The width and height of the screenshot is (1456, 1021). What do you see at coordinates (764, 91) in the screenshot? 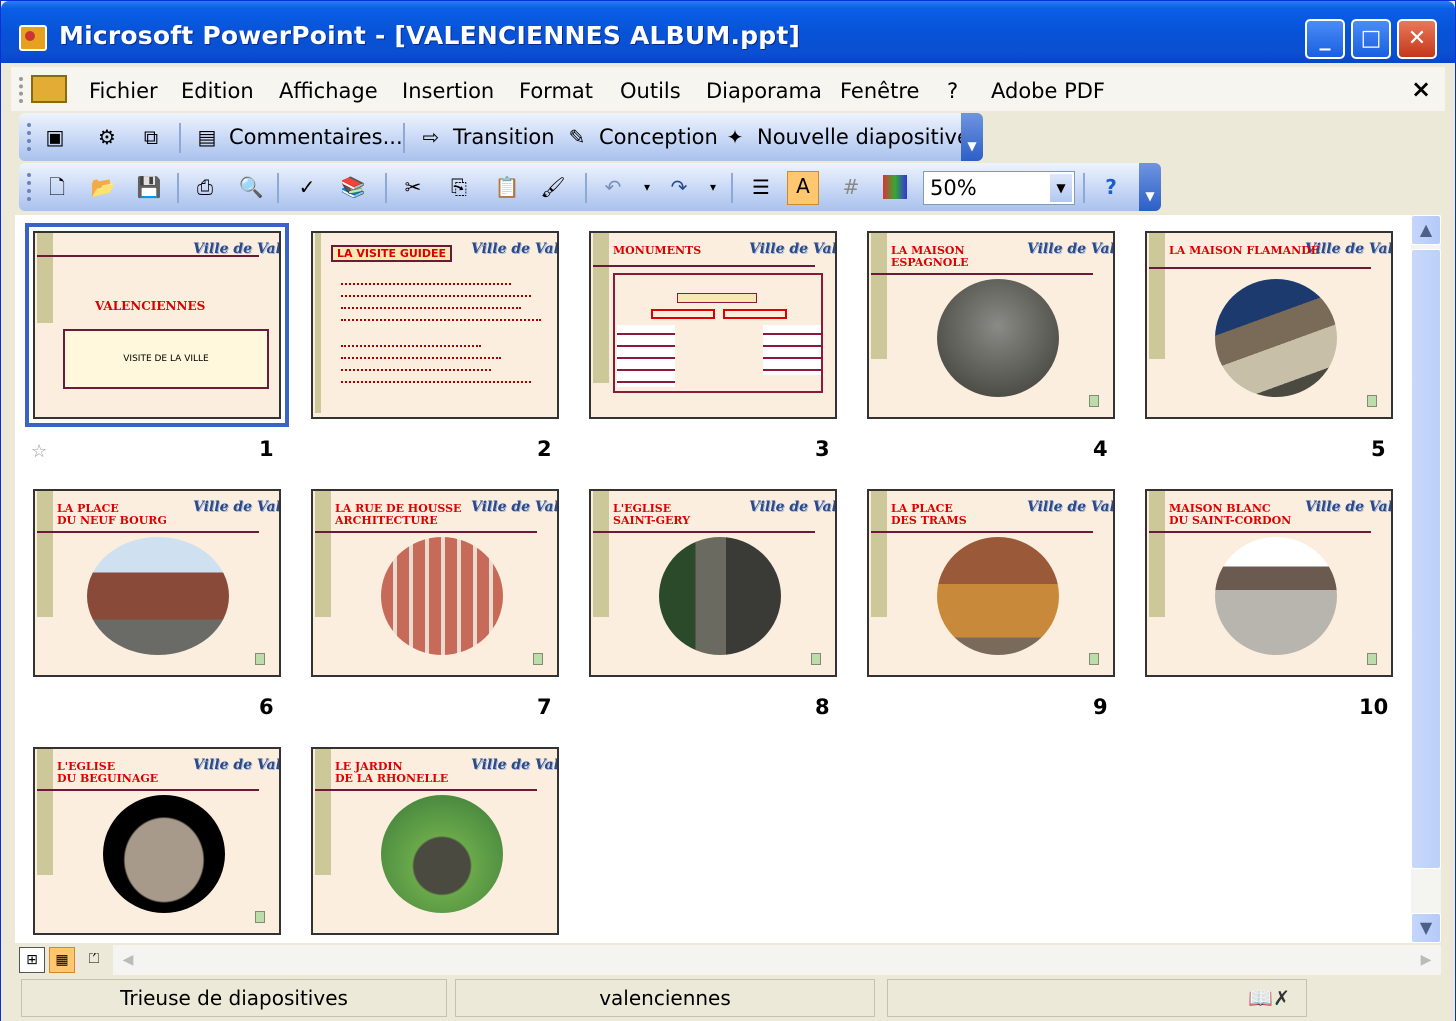
I see `menu-diaporama: Diaporama` at bounding box center [764, 91].